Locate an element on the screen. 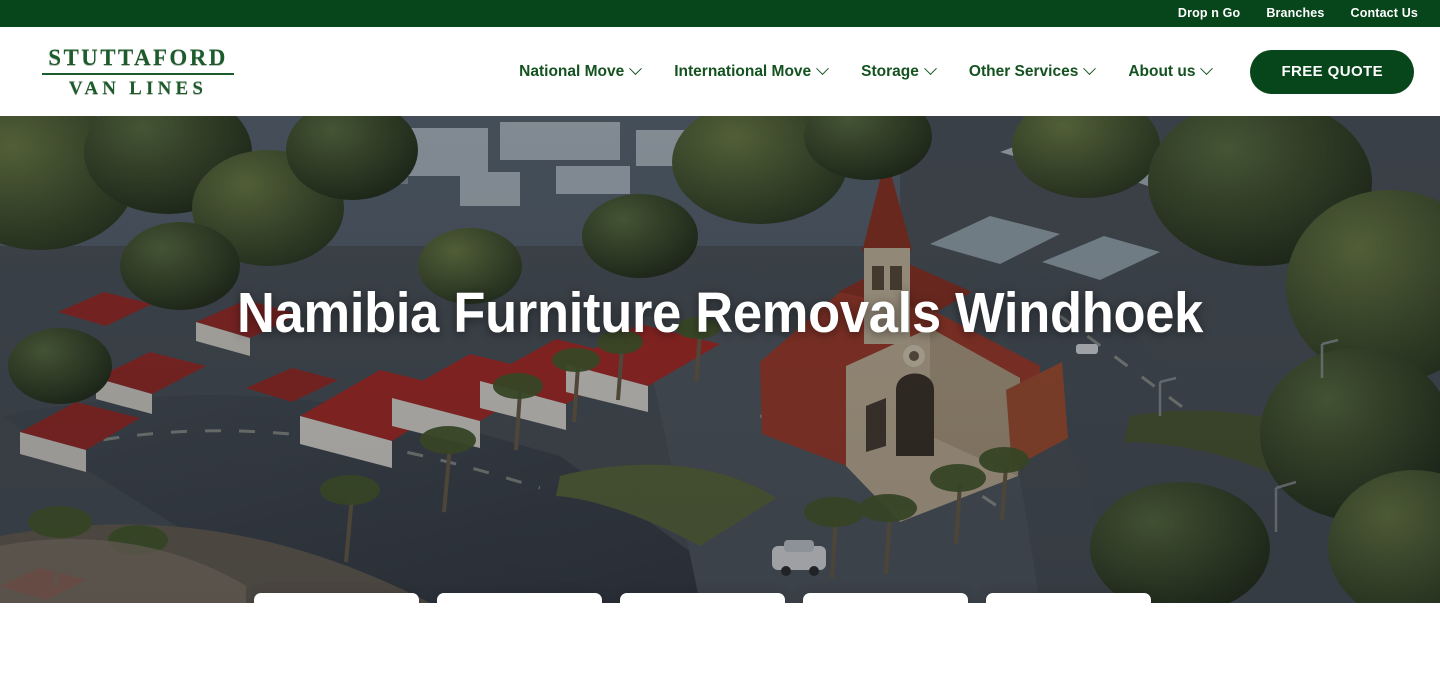 The width and height of the screenshot is (1440, 683). logo-divider is located at coordinates (138, 73).